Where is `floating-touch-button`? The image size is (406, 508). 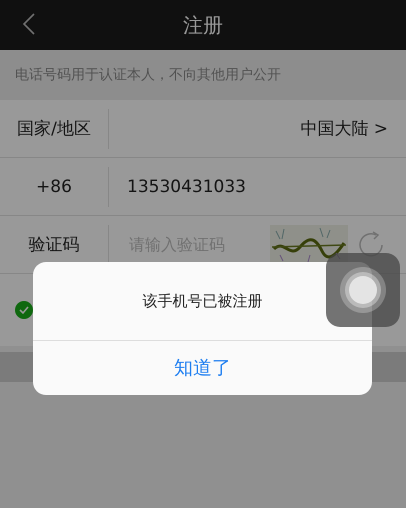 floating-touch-button is located at coordinates (363, 290).